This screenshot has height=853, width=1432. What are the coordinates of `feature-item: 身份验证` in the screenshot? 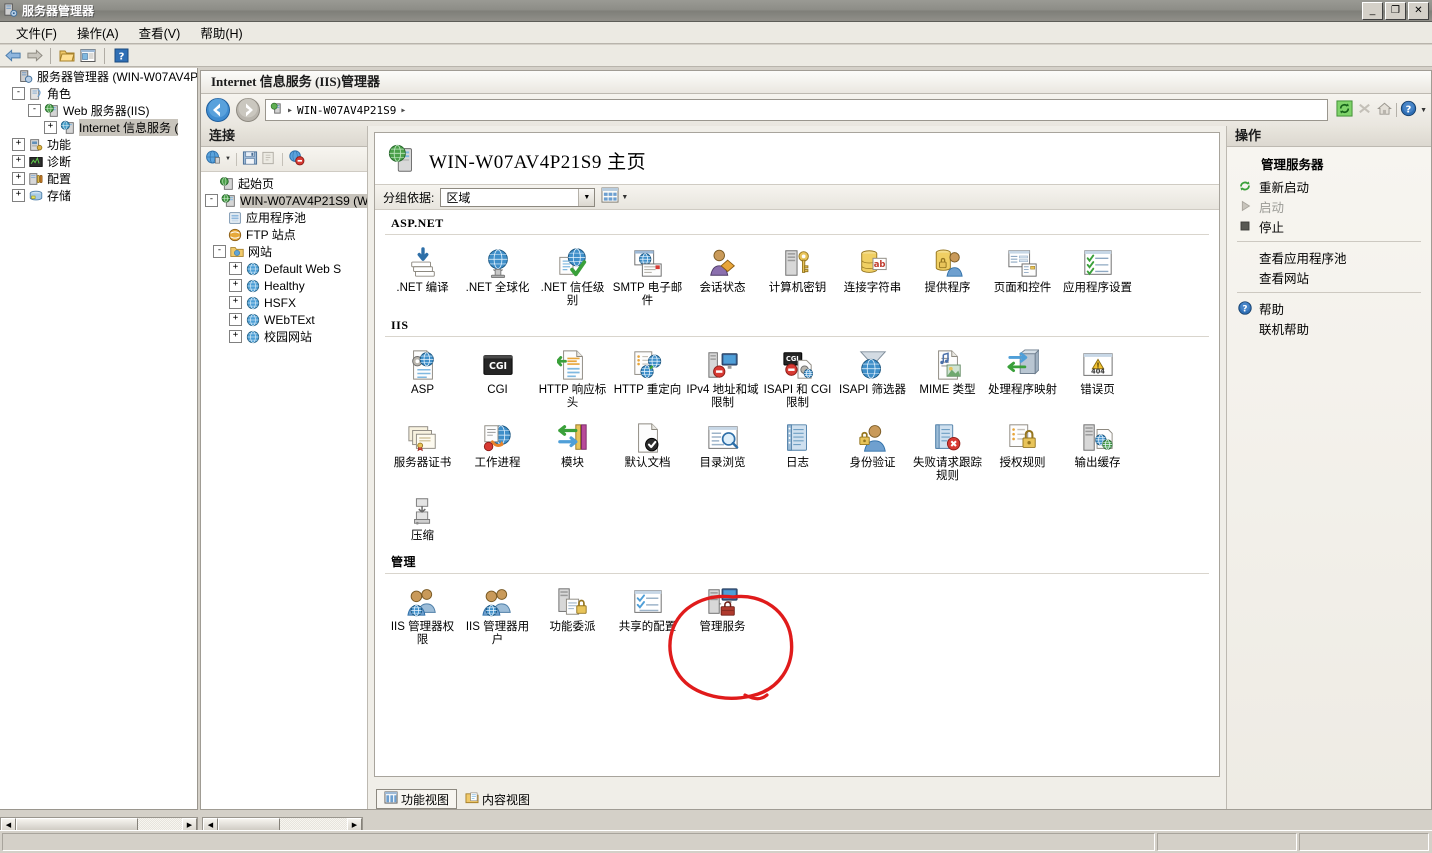 It's located at (872, 450).